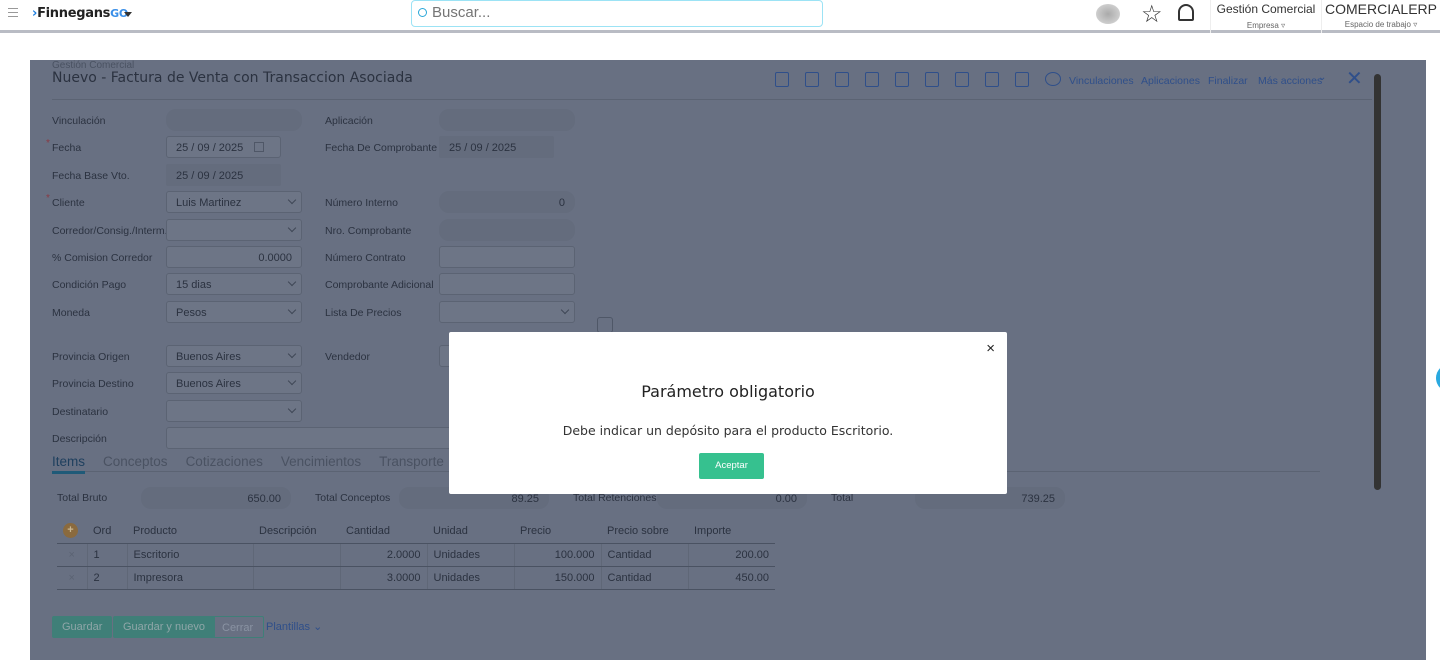 This screenshot has height=660, width=1440. I want to click on field-corredor-consig-interm-, so click(234, 230).